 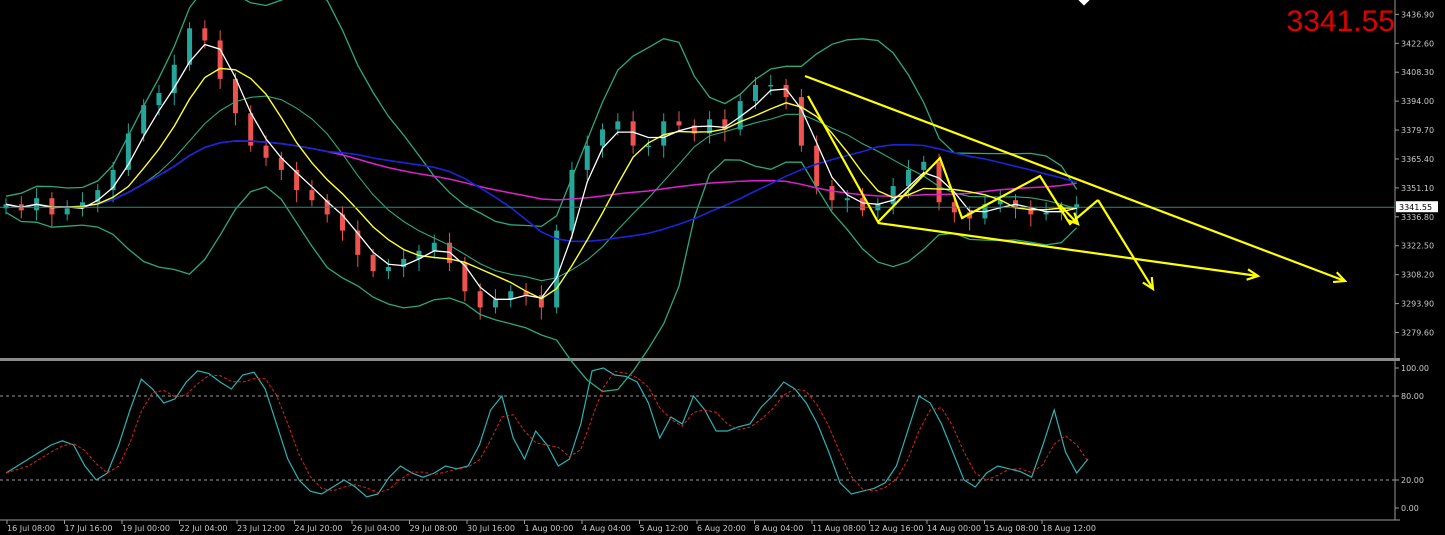 I want to click on y-tick-label: 3422.60, so click(x=1417, y=43).